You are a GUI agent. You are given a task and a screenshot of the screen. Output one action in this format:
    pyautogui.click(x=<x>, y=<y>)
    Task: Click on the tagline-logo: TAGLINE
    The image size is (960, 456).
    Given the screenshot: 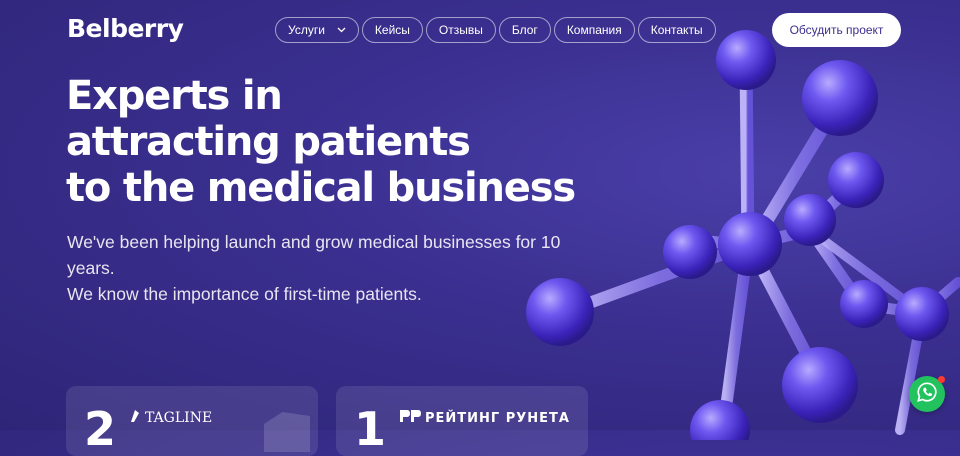 What is the action you would take?
    pyautogui.click(x=170, y=418)
    